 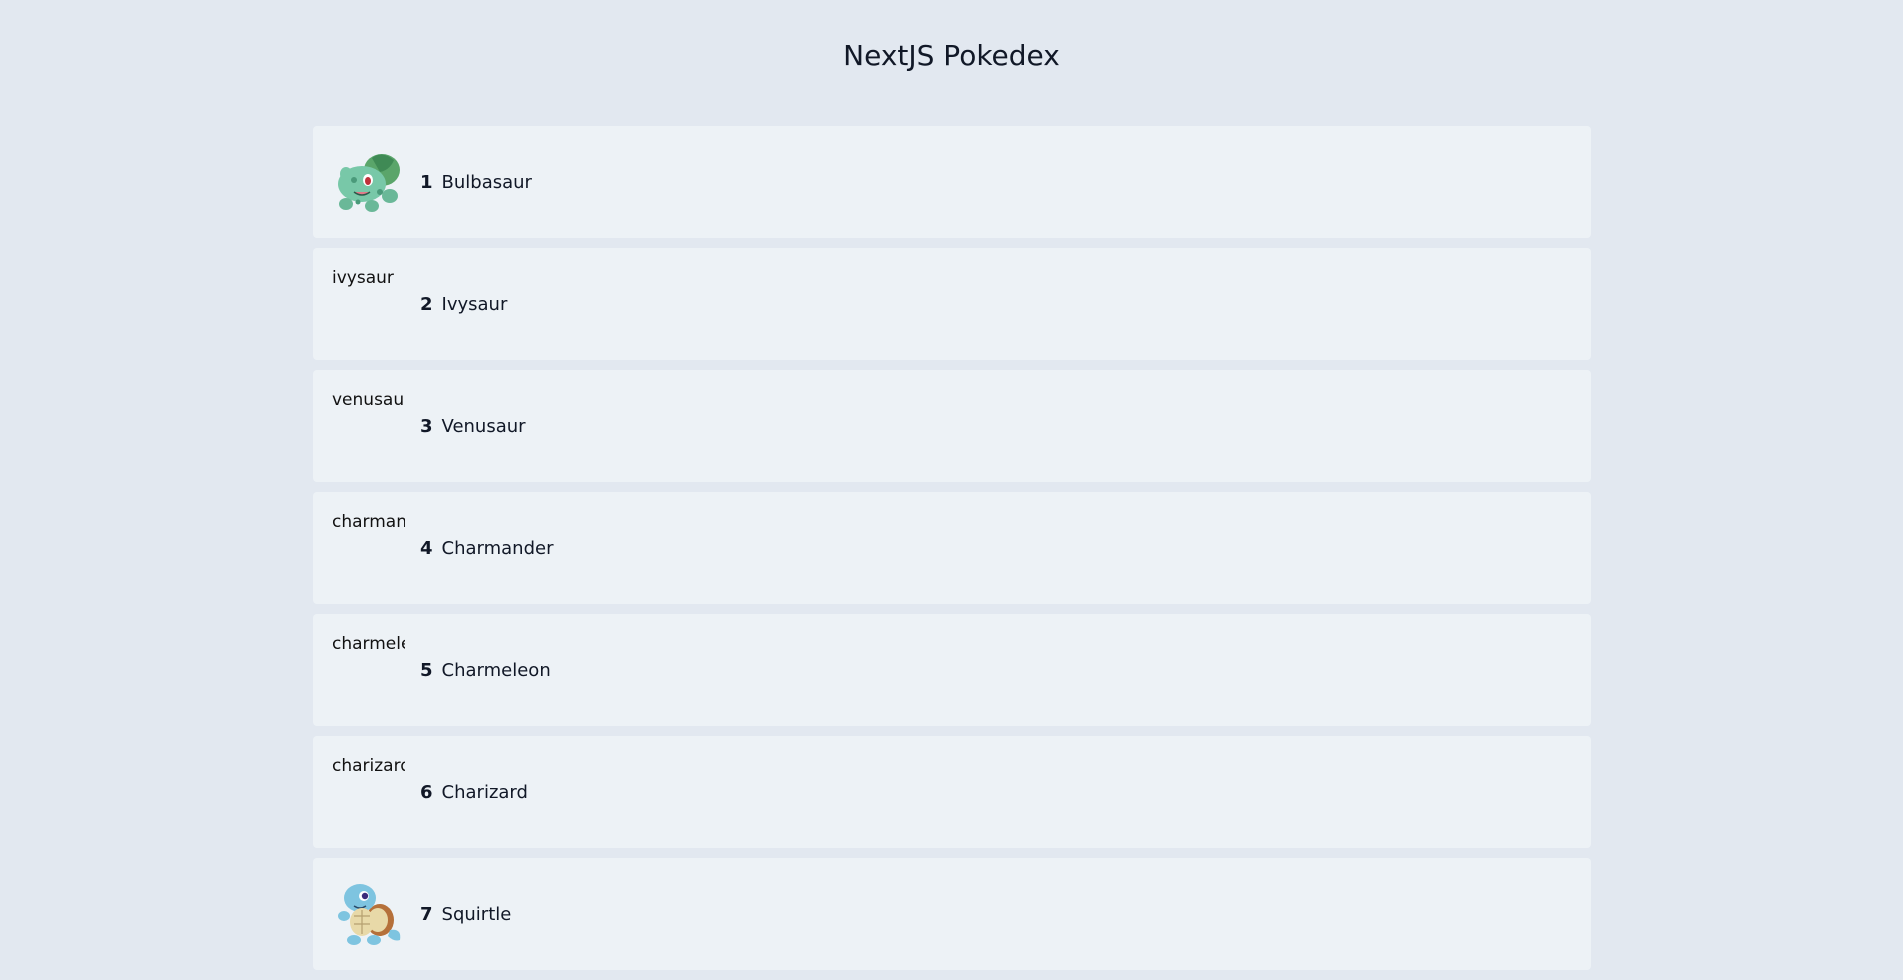 What do you see at coordinates (369, 183) in the screenshot?
I see `bulbasaur-sprite-icon` at bounding box center [369, 183].